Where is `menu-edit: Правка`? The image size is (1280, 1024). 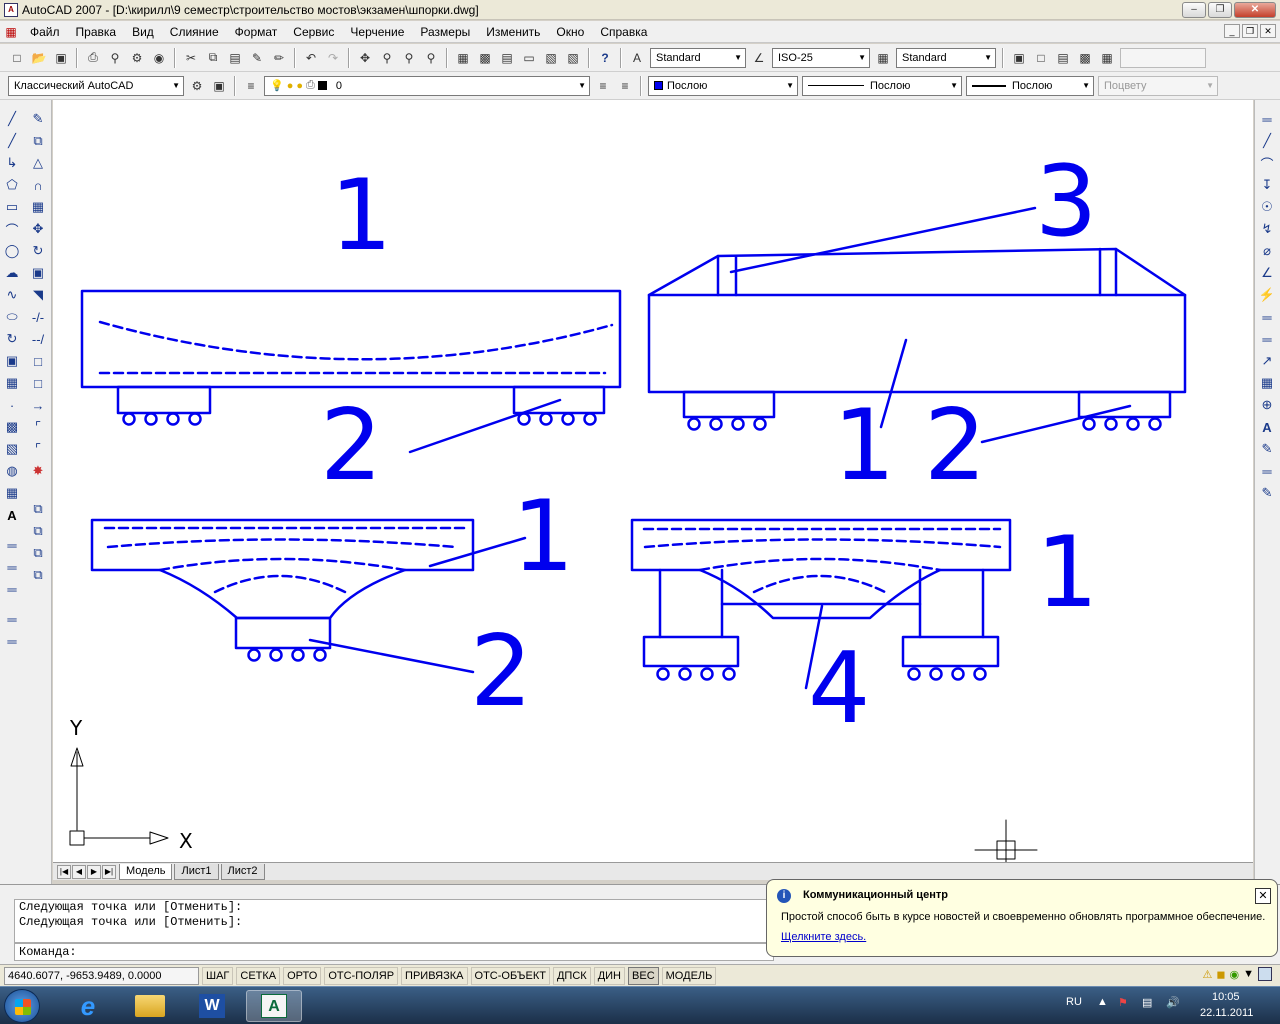
menu-edit: Правка is located at coordinates (96, 32).